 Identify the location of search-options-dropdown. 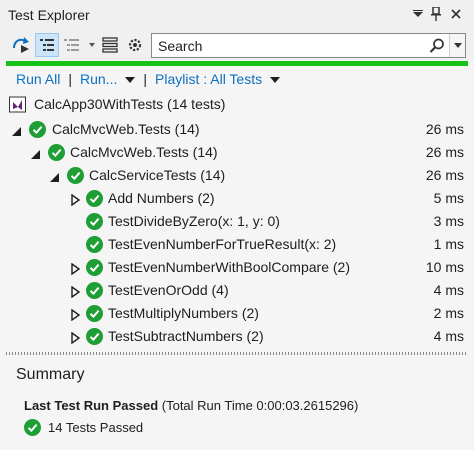
(457, 45).